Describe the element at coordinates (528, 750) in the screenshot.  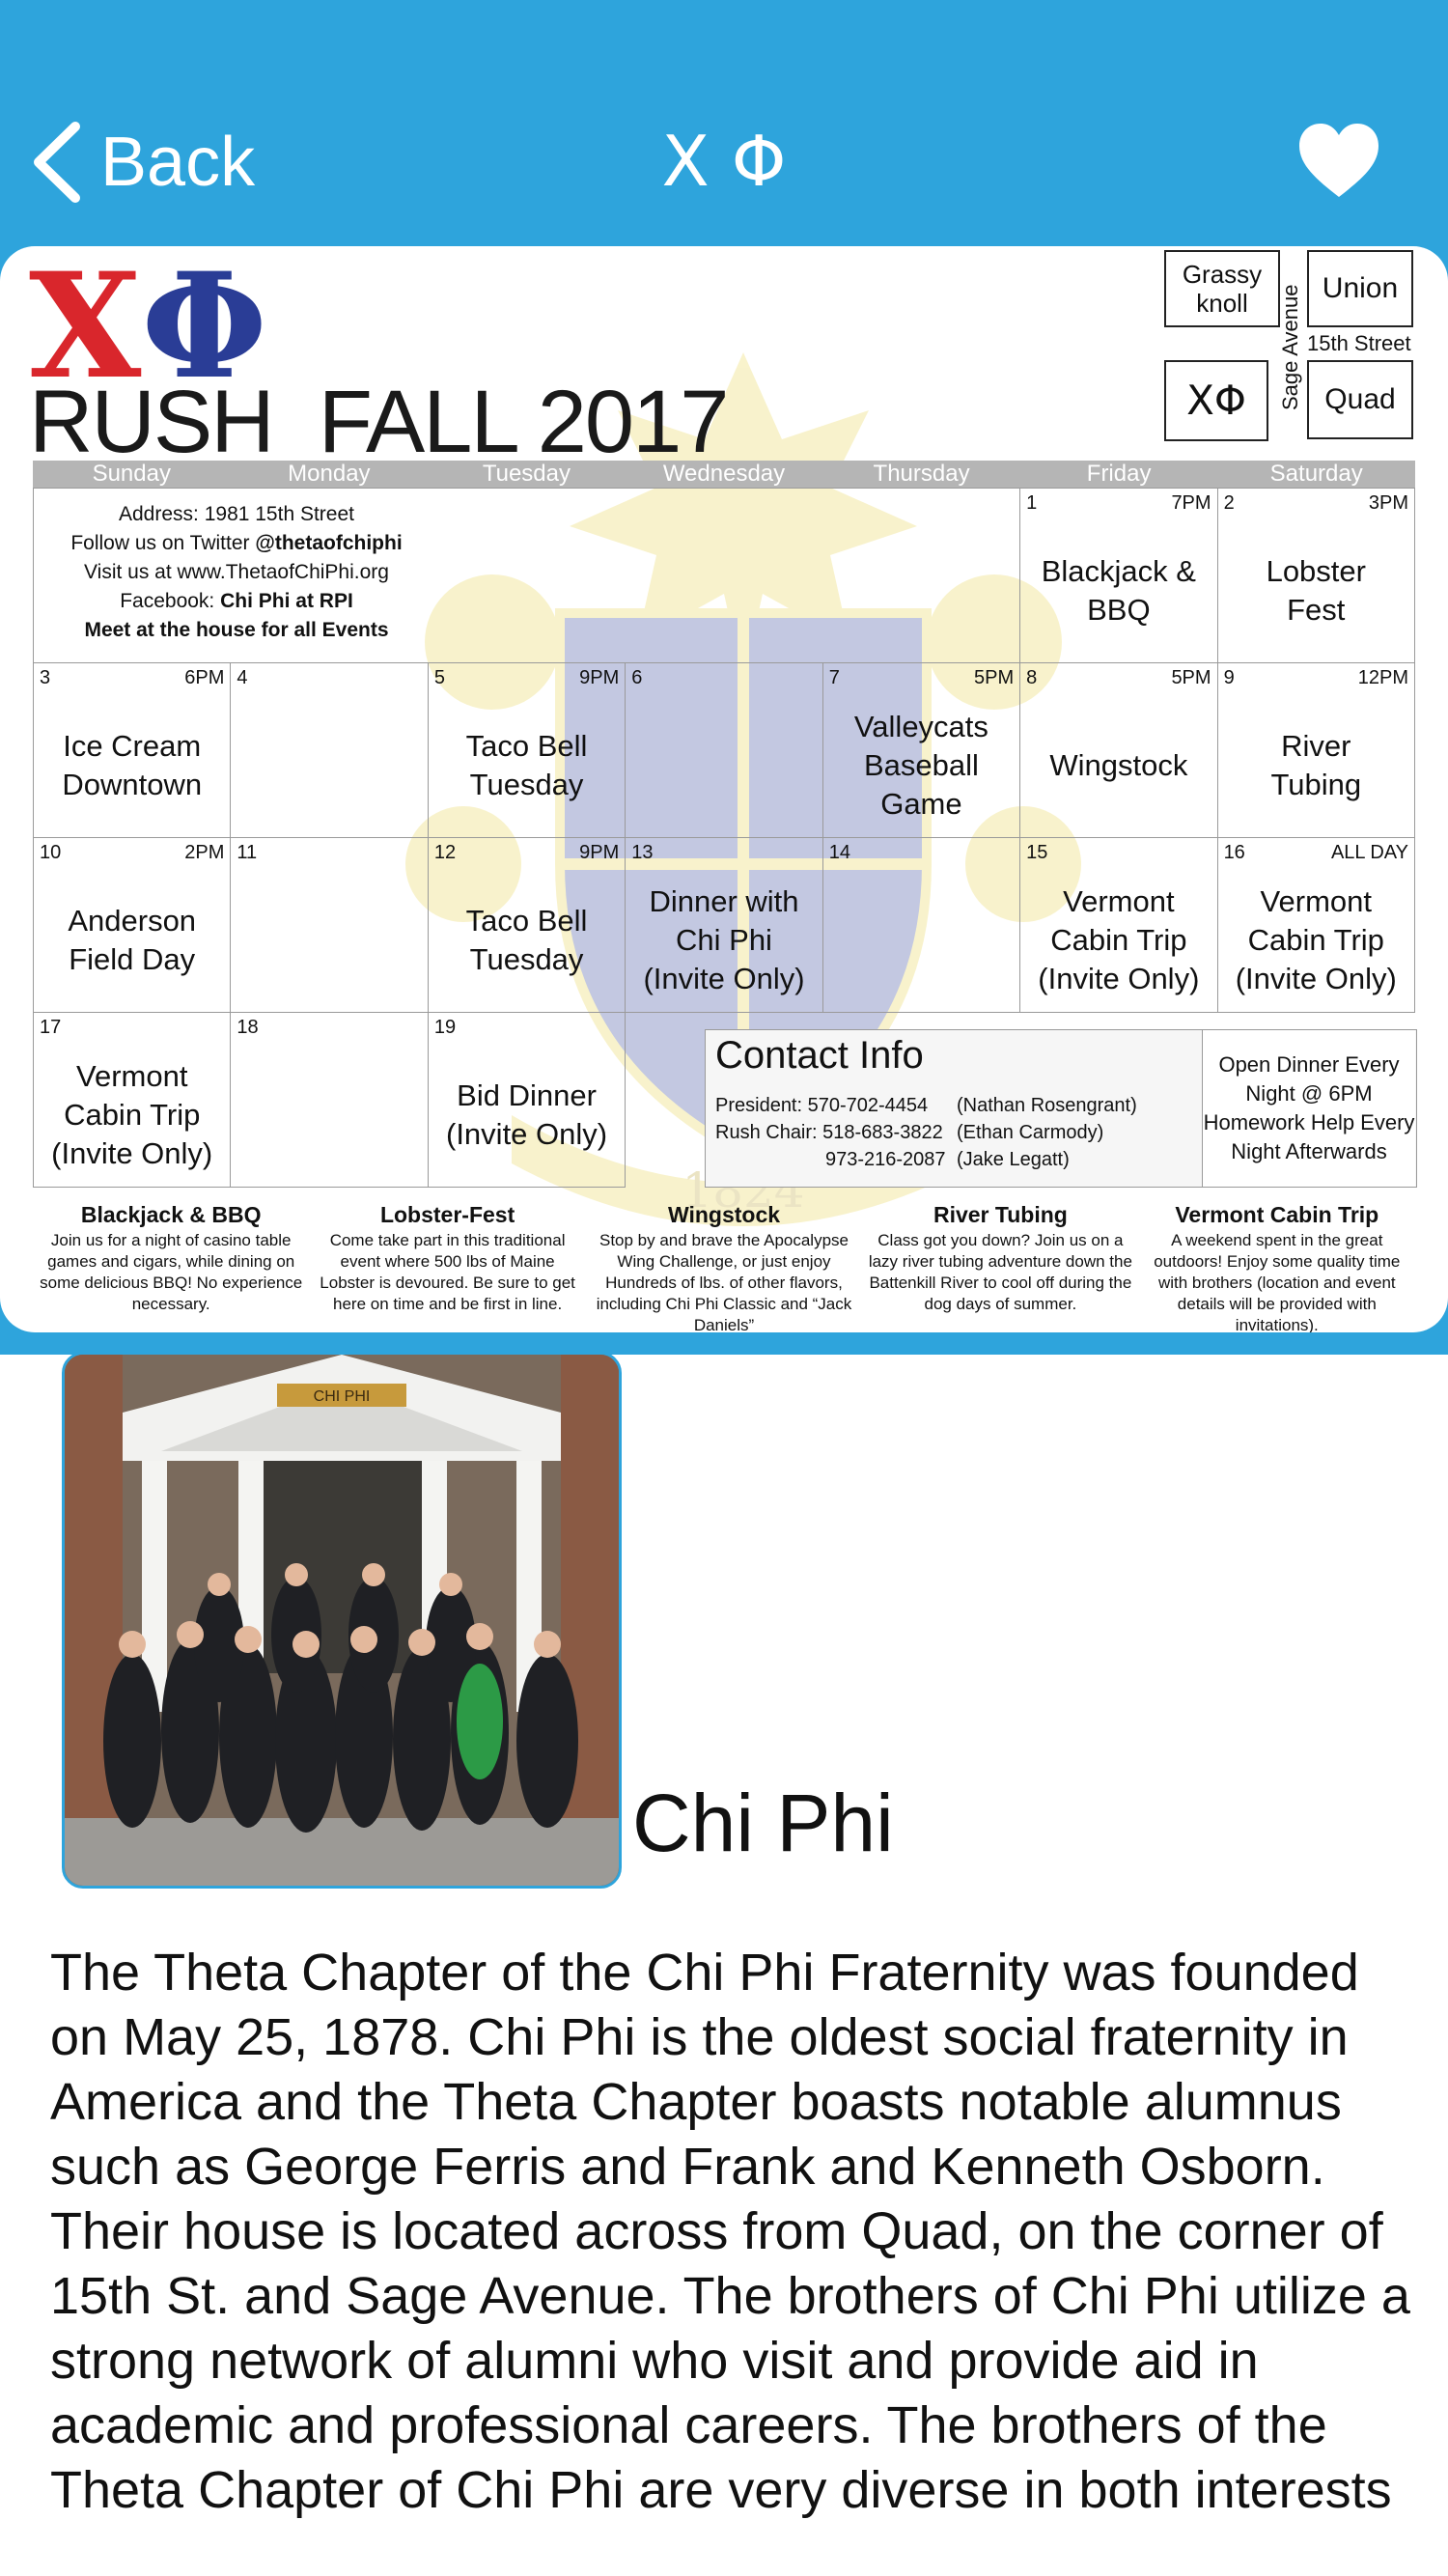
I see `calendar-day-cell: 5 9PM Taco Bell Tuesday` at that location.